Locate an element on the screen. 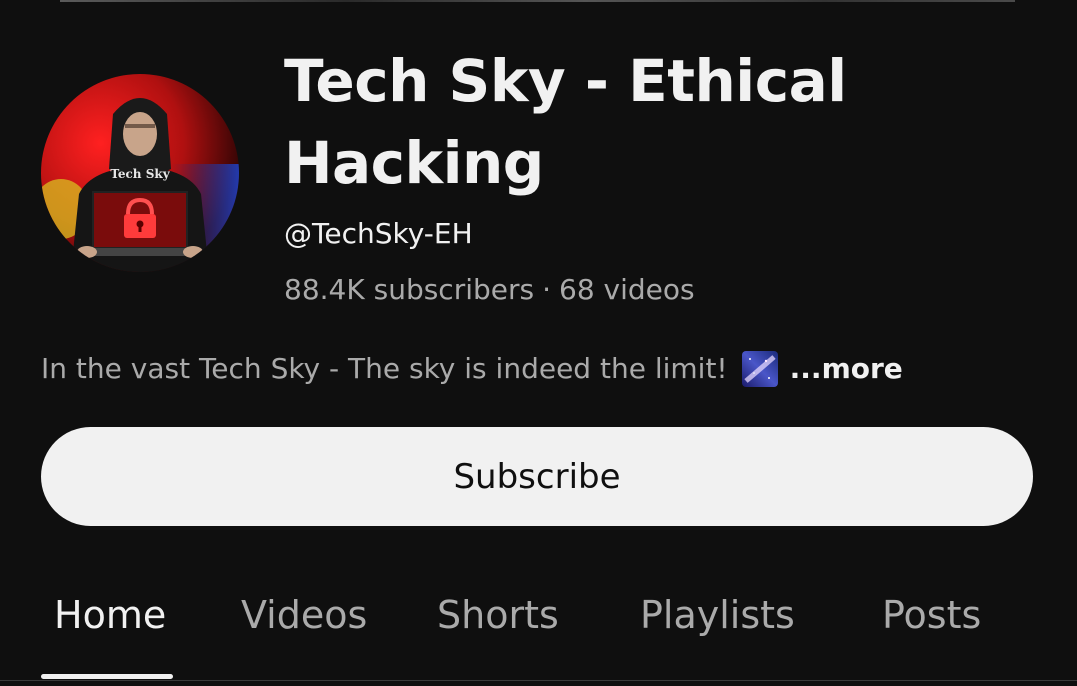 Image resolution: width=1077 pixels, height=686 pixels. avatar-image: Tech Sky is located at coordinates (140, 173).